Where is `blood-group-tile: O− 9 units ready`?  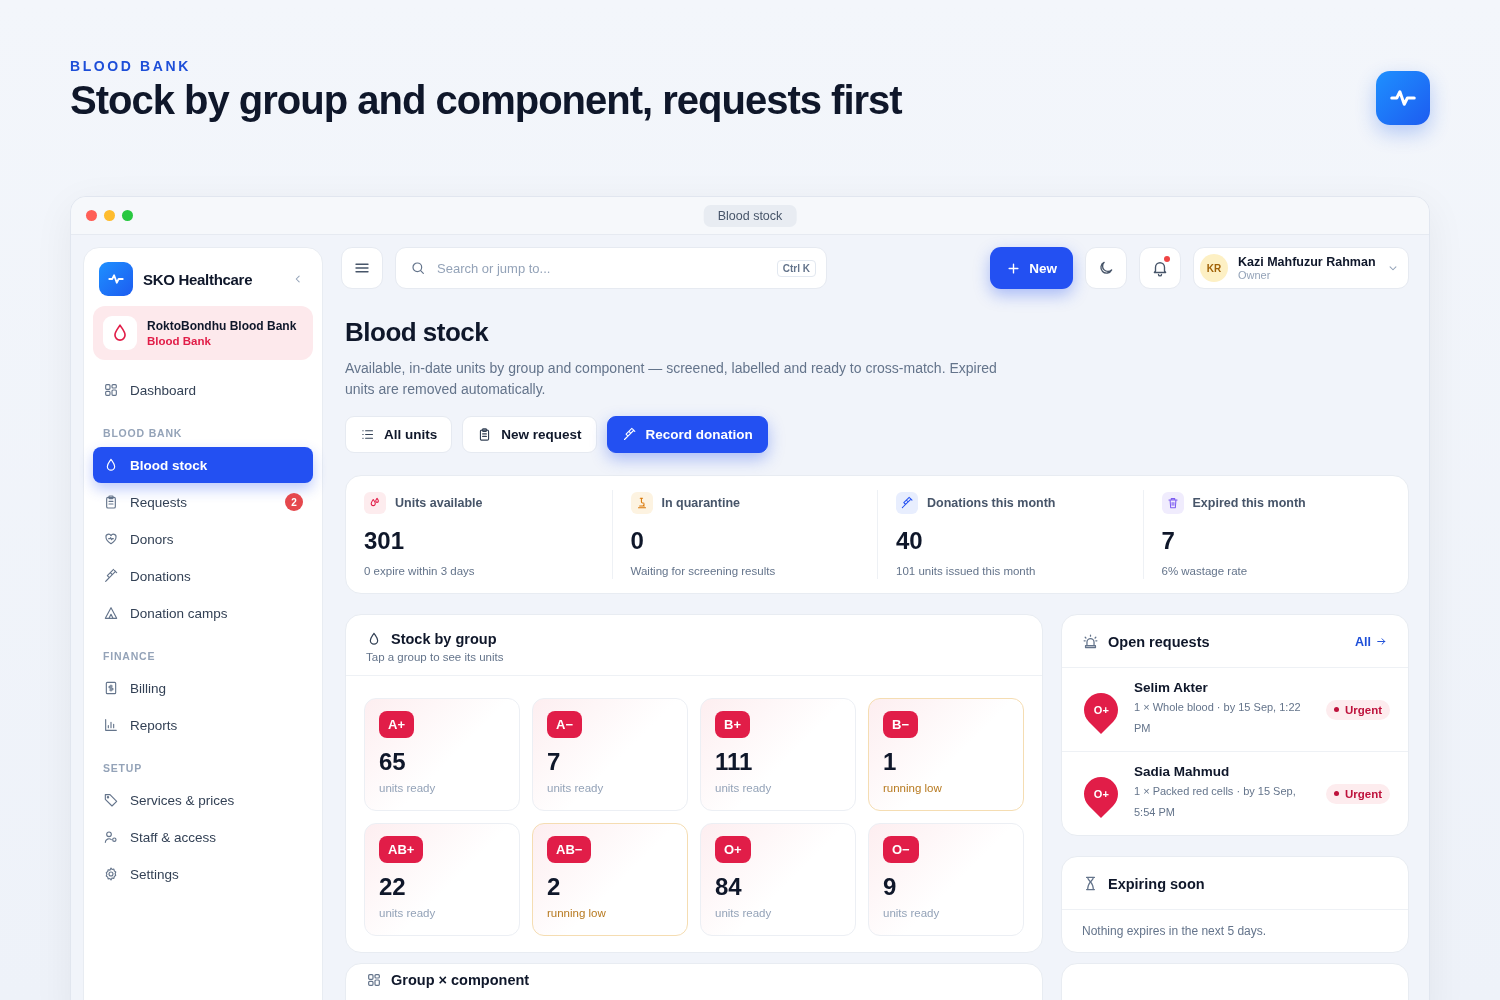
blood-group-tile: O− 9 units ready is located at coordinates (946, 879).